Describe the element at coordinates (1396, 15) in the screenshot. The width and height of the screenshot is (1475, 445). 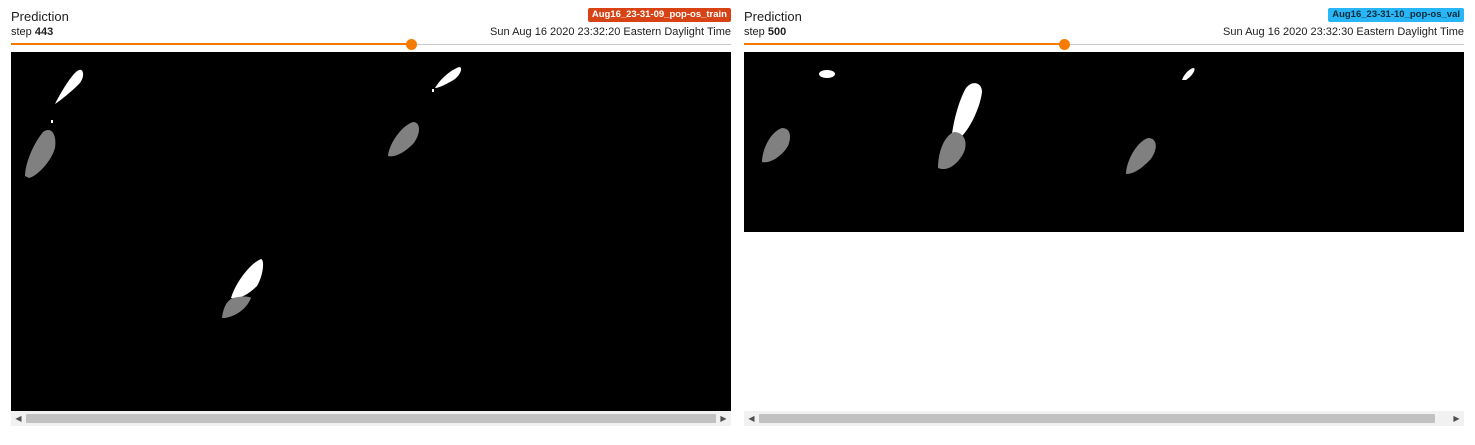
I see `run-badge: Aug16_23-31-10_pop-os_val` at that location.